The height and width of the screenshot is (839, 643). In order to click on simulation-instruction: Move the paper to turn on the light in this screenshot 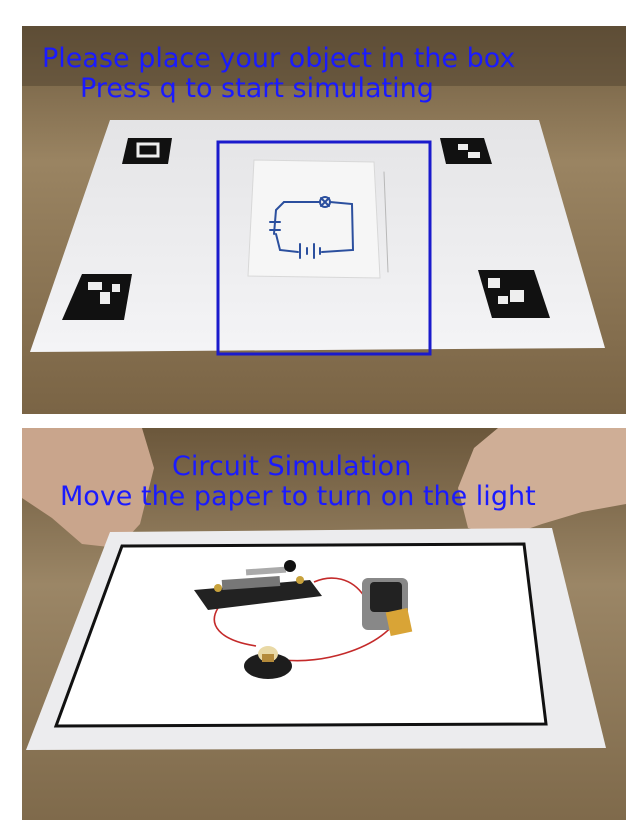, I will do `click(298, 496)`.